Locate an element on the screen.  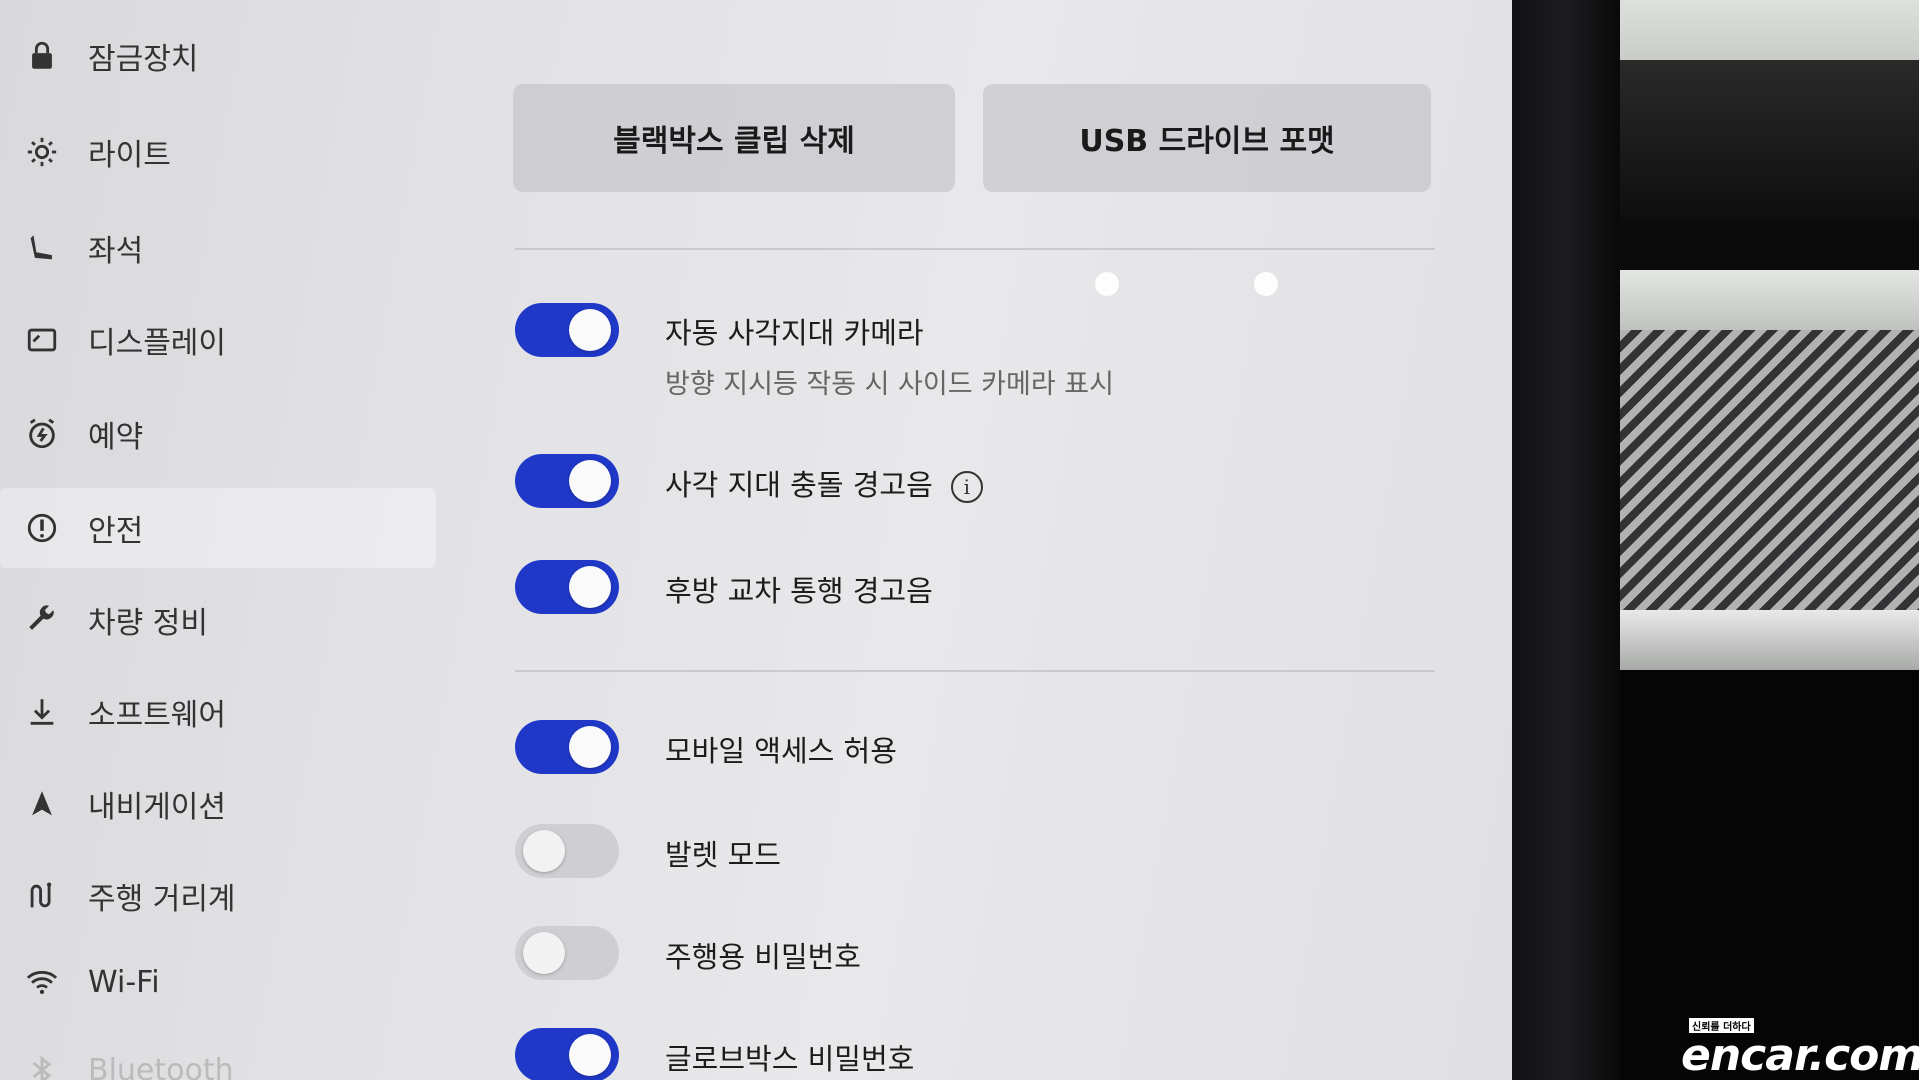
light-icon is located at coordinates (42, 152).